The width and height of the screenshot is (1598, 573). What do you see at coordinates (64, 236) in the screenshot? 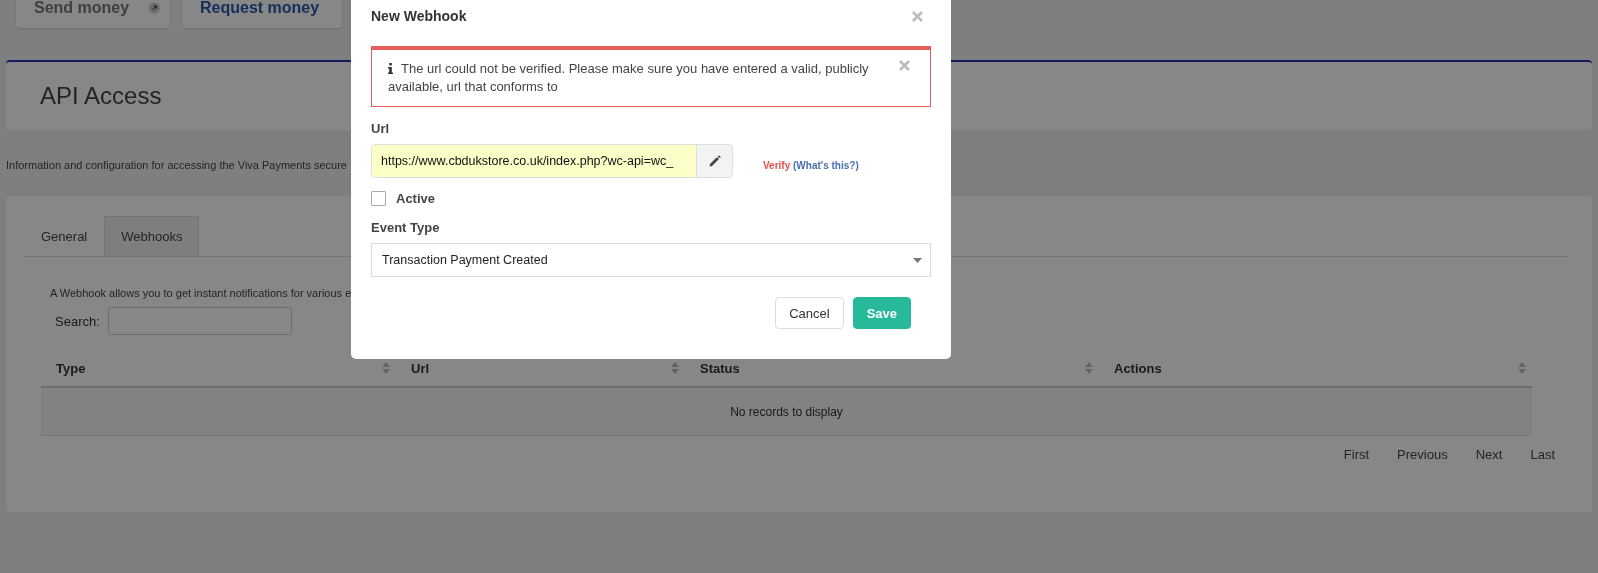
I see `tab: General` at bounding box center [64, 236].